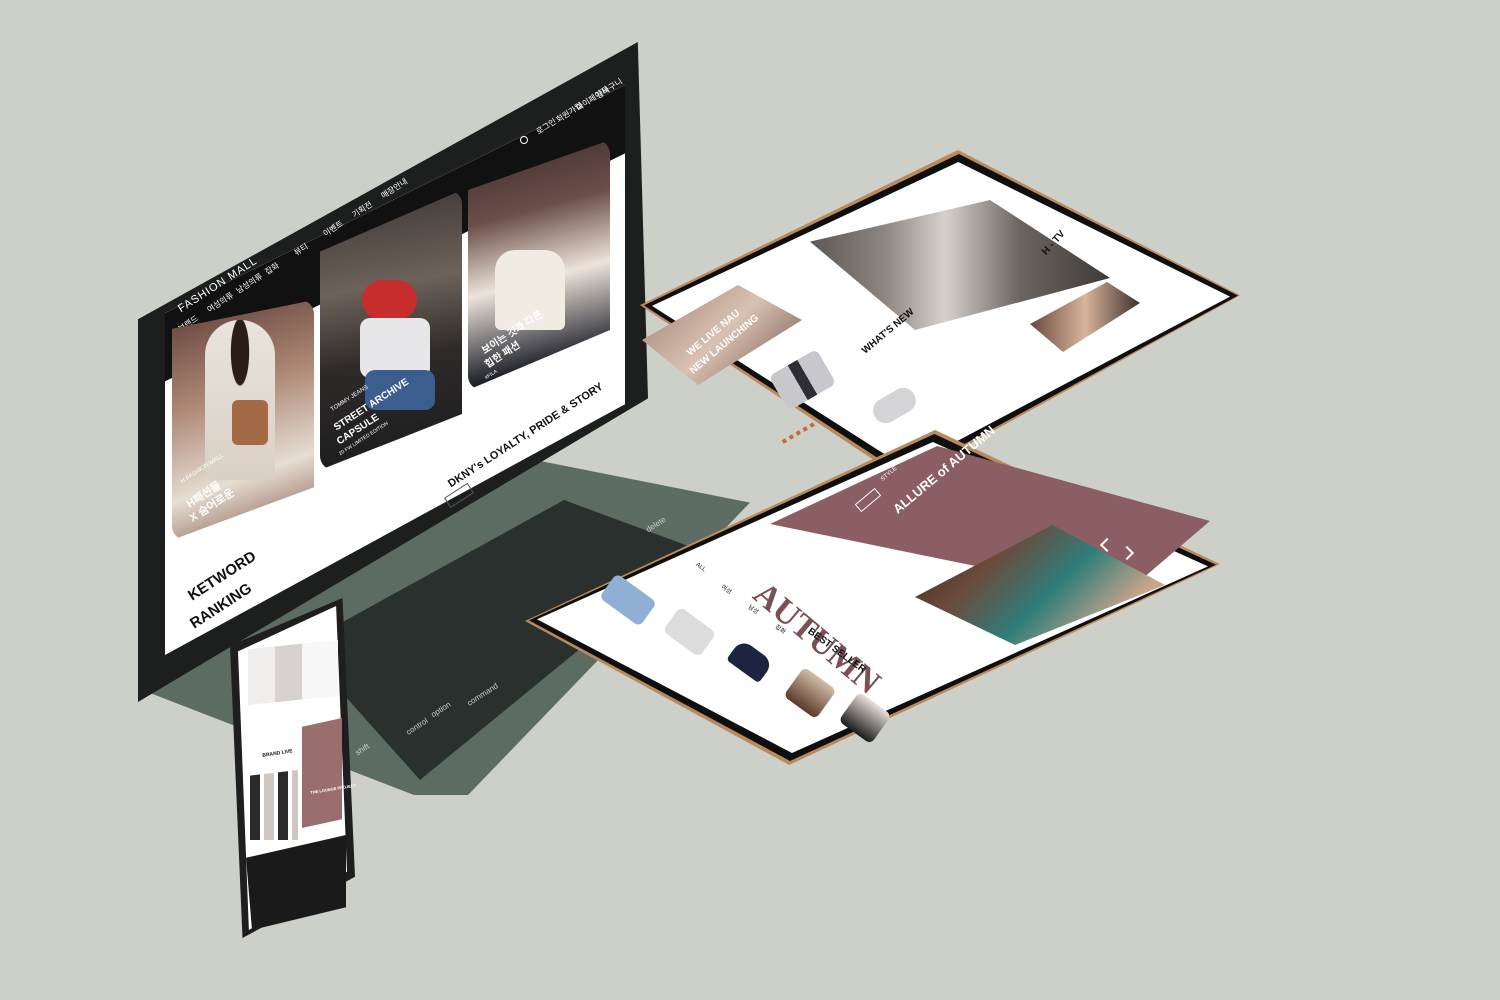 The width and height of the screenshot is (1500, 1000). What do you see at coordinates (800, 432) in the screenshot?
I see `pager-dots` at bounding box center [800, 432].